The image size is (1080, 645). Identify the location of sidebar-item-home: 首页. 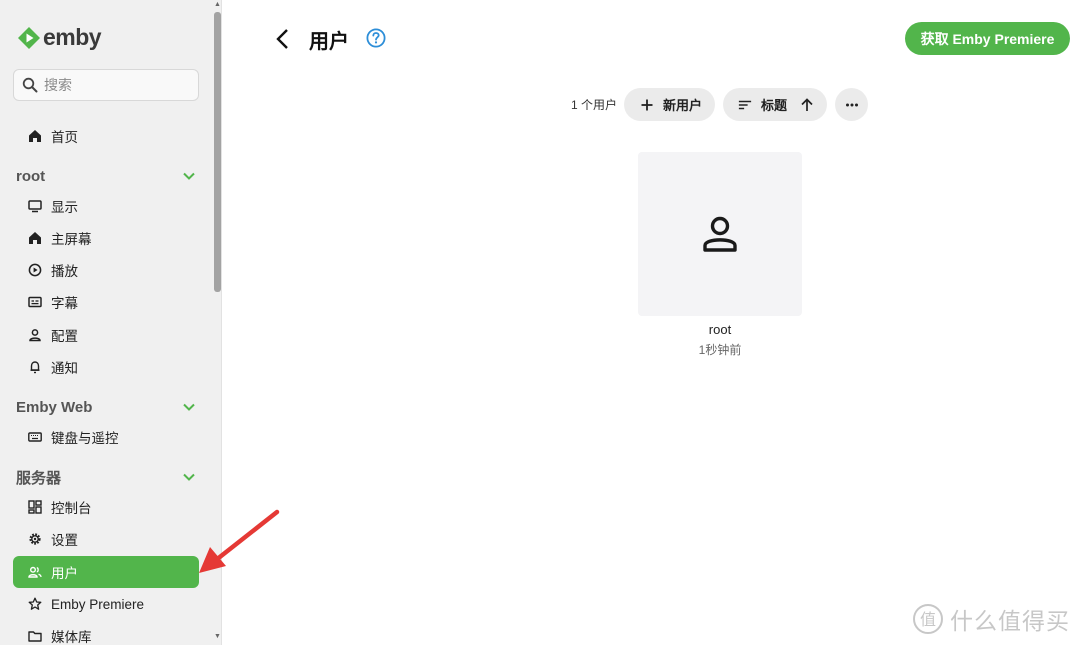
(106, 136).